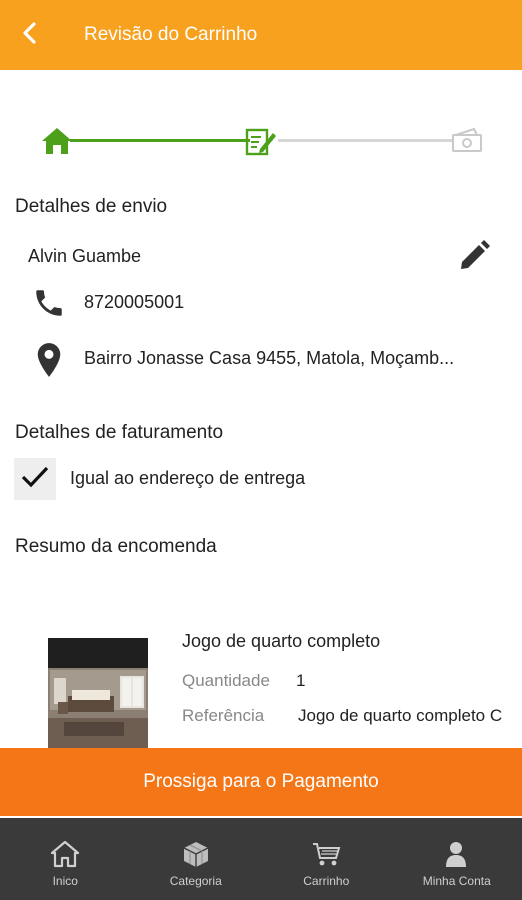 The width and height of the screenshot is (522, 900). I want to click on pencil-icon, so click(474, 258).